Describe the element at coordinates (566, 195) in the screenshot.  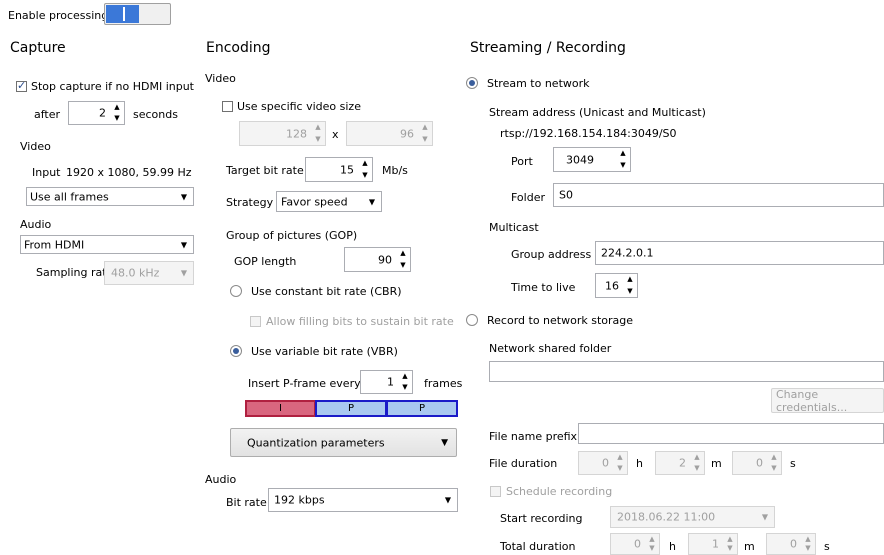
I see `folder-value: S0` at that location.